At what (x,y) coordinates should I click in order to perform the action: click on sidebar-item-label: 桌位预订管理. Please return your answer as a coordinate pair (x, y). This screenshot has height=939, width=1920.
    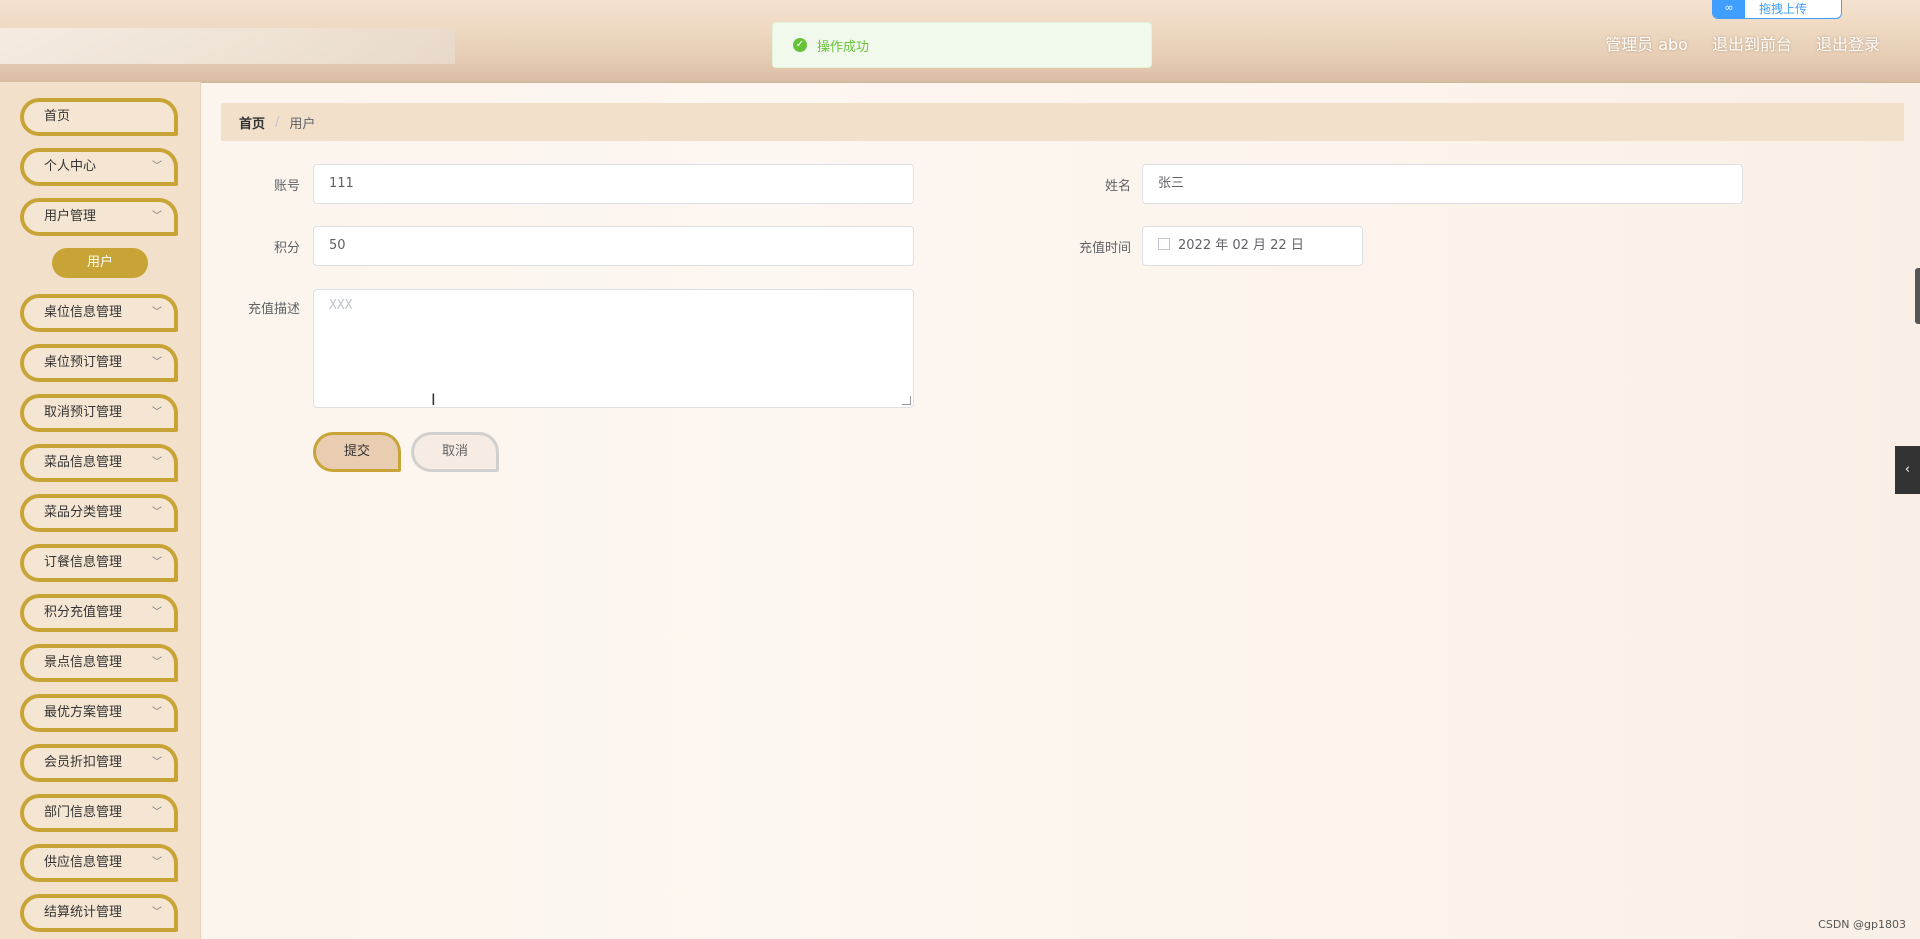
    Looking at the image, I should click on (83, 362).